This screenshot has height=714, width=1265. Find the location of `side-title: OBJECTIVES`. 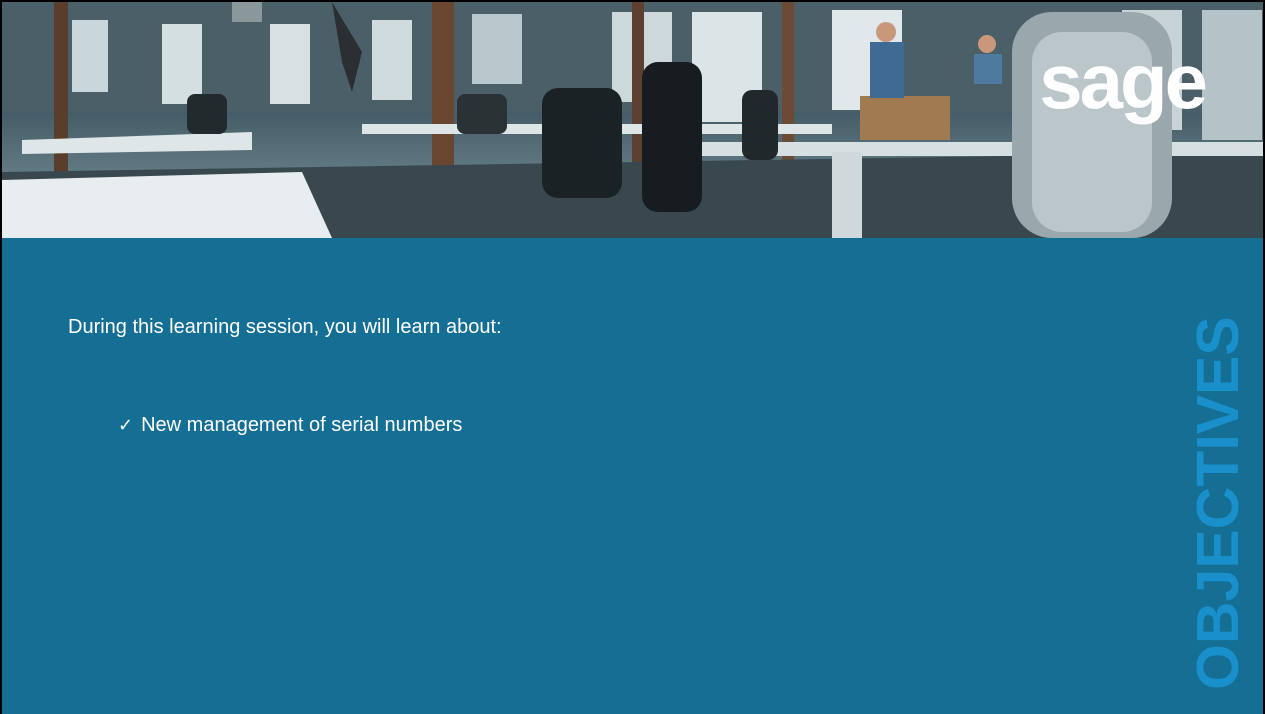

side-title: OBJECTIVES is located at coordinates (1218, 503).